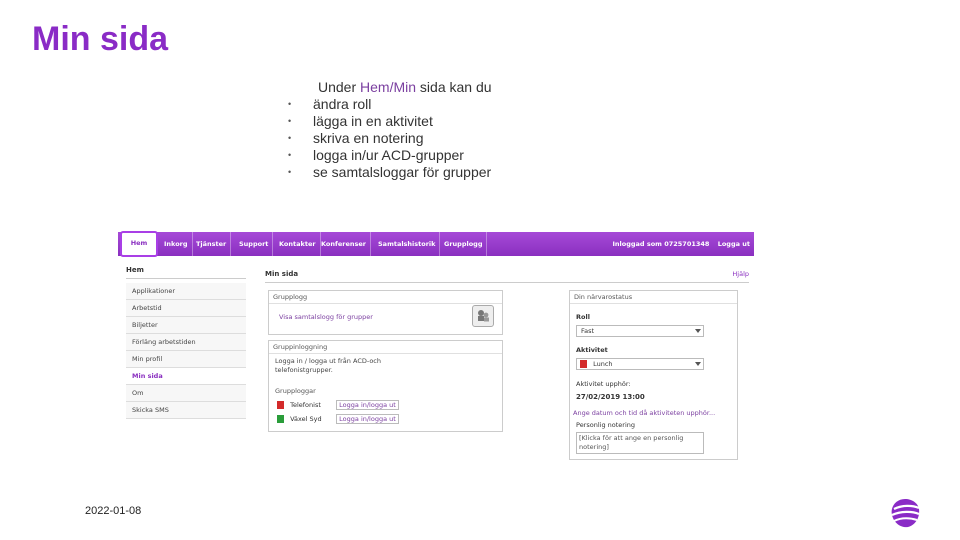 The height and width of the screenshot is (540, 960). Describe the element at coordinates (186, 393) in the screenshot. I see `left-nav-item: Om` at that location.